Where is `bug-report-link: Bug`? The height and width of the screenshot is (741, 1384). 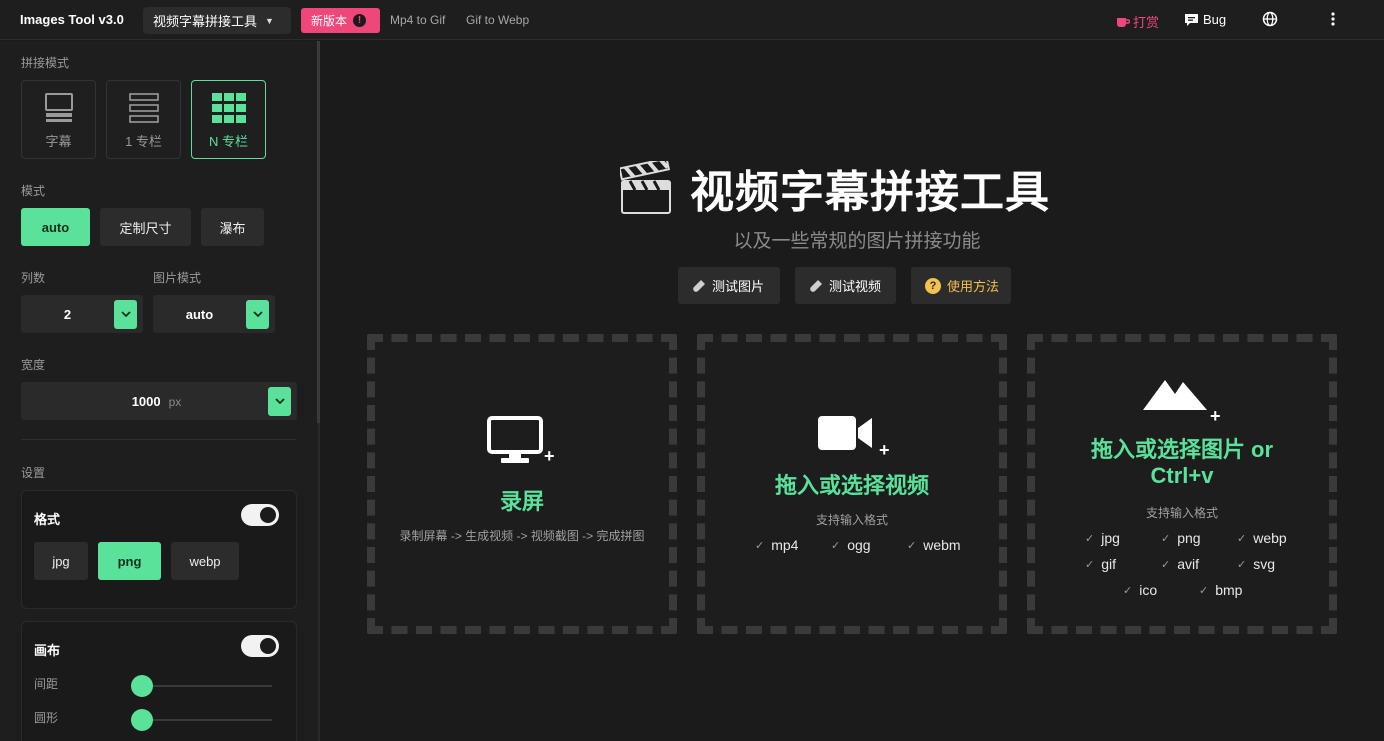
bug-report-link: Bug is located at coordinates (1205, 19).